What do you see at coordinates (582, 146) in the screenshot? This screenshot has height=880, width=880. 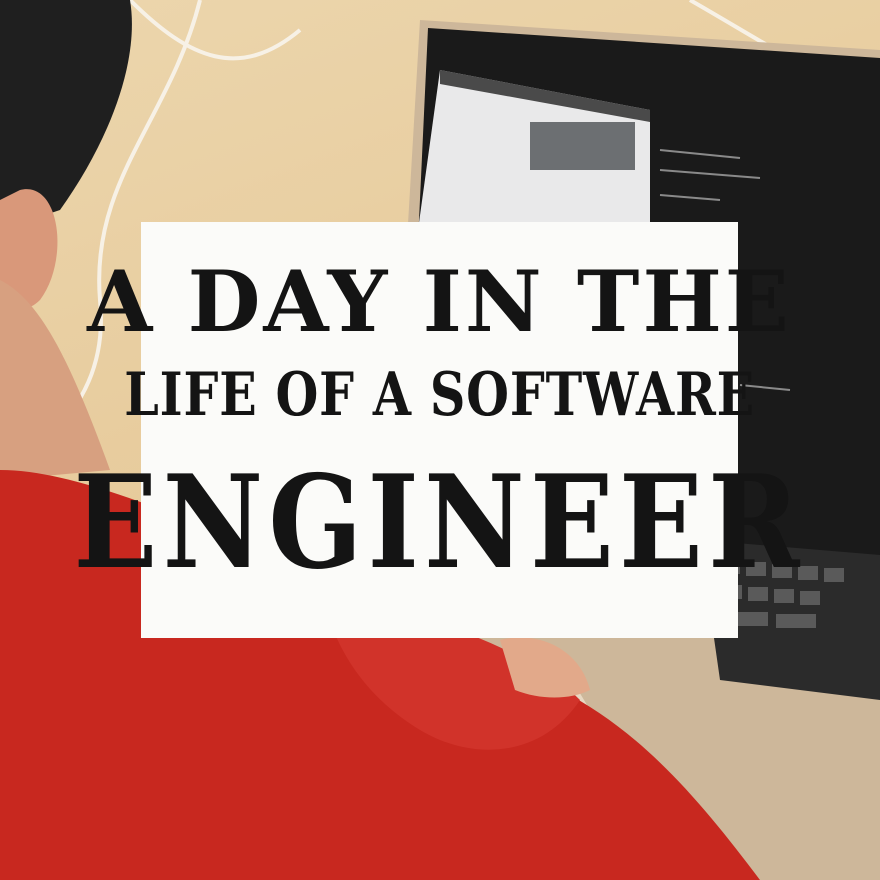 I see `browser-hero-image` at bounding box center [582, 146].